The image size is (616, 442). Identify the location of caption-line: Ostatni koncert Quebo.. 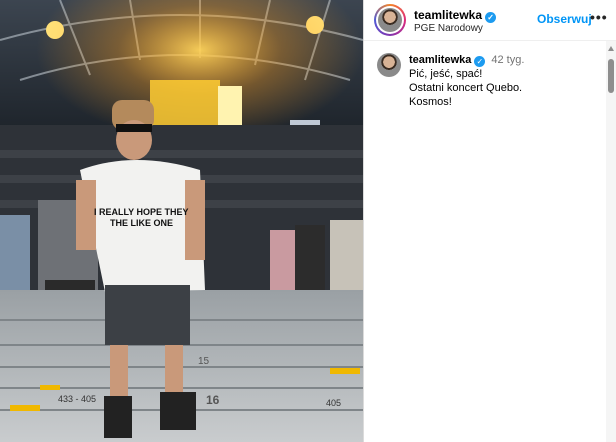
(466, 88).